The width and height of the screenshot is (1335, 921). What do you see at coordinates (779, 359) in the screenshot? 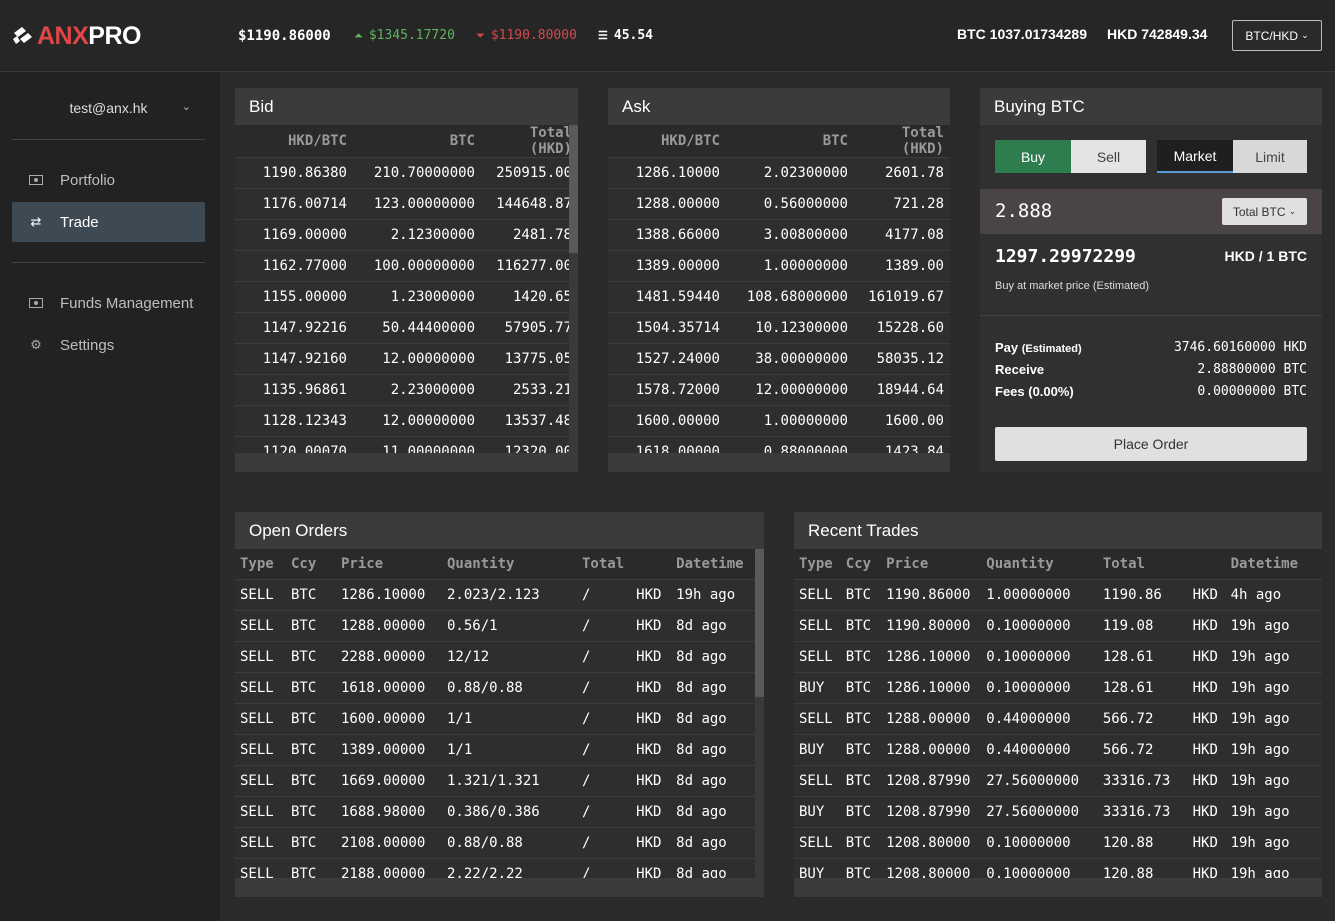
I see `ask-row: 1527.24000 38.00000000 58035.12` at bounding box center [779, 359].